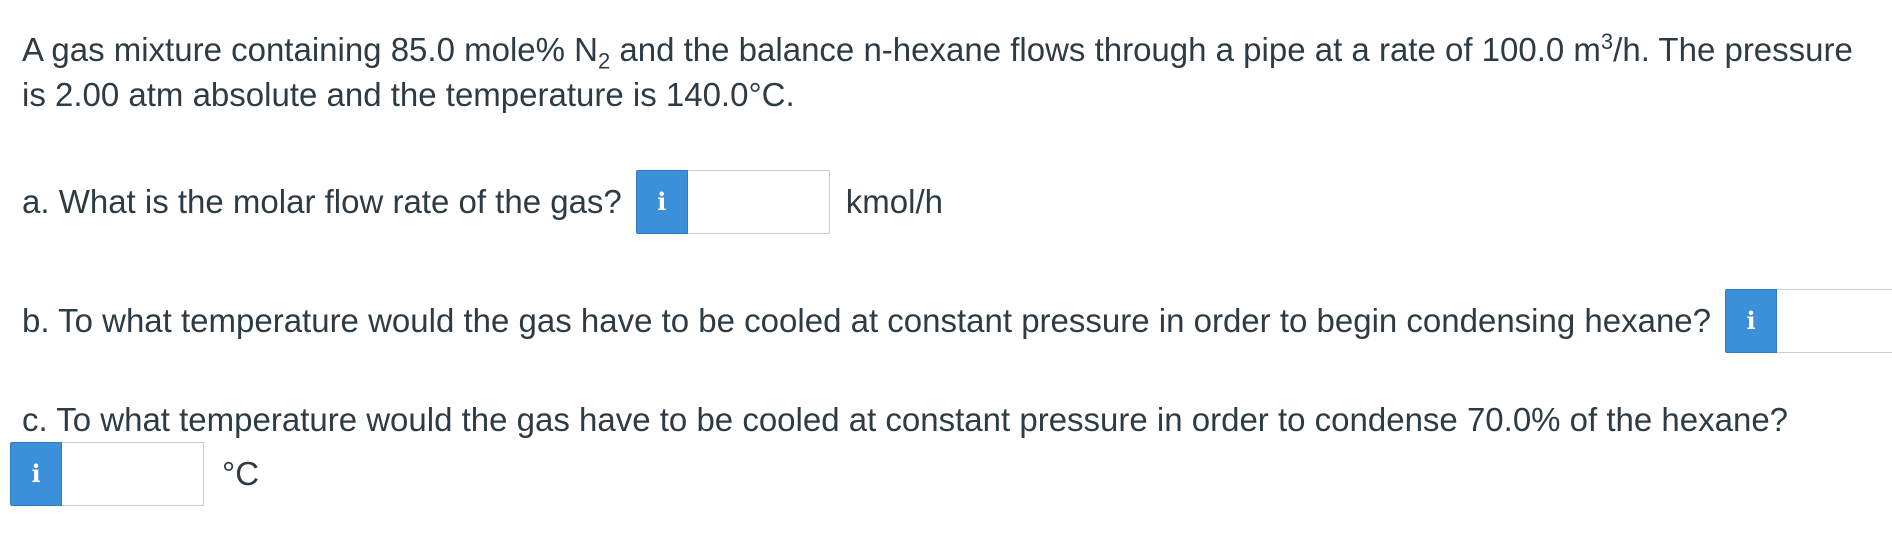 The width and height of the screenshot is (1892, 552). I want to click on answer-c-unit: °C, so click(241, 473).